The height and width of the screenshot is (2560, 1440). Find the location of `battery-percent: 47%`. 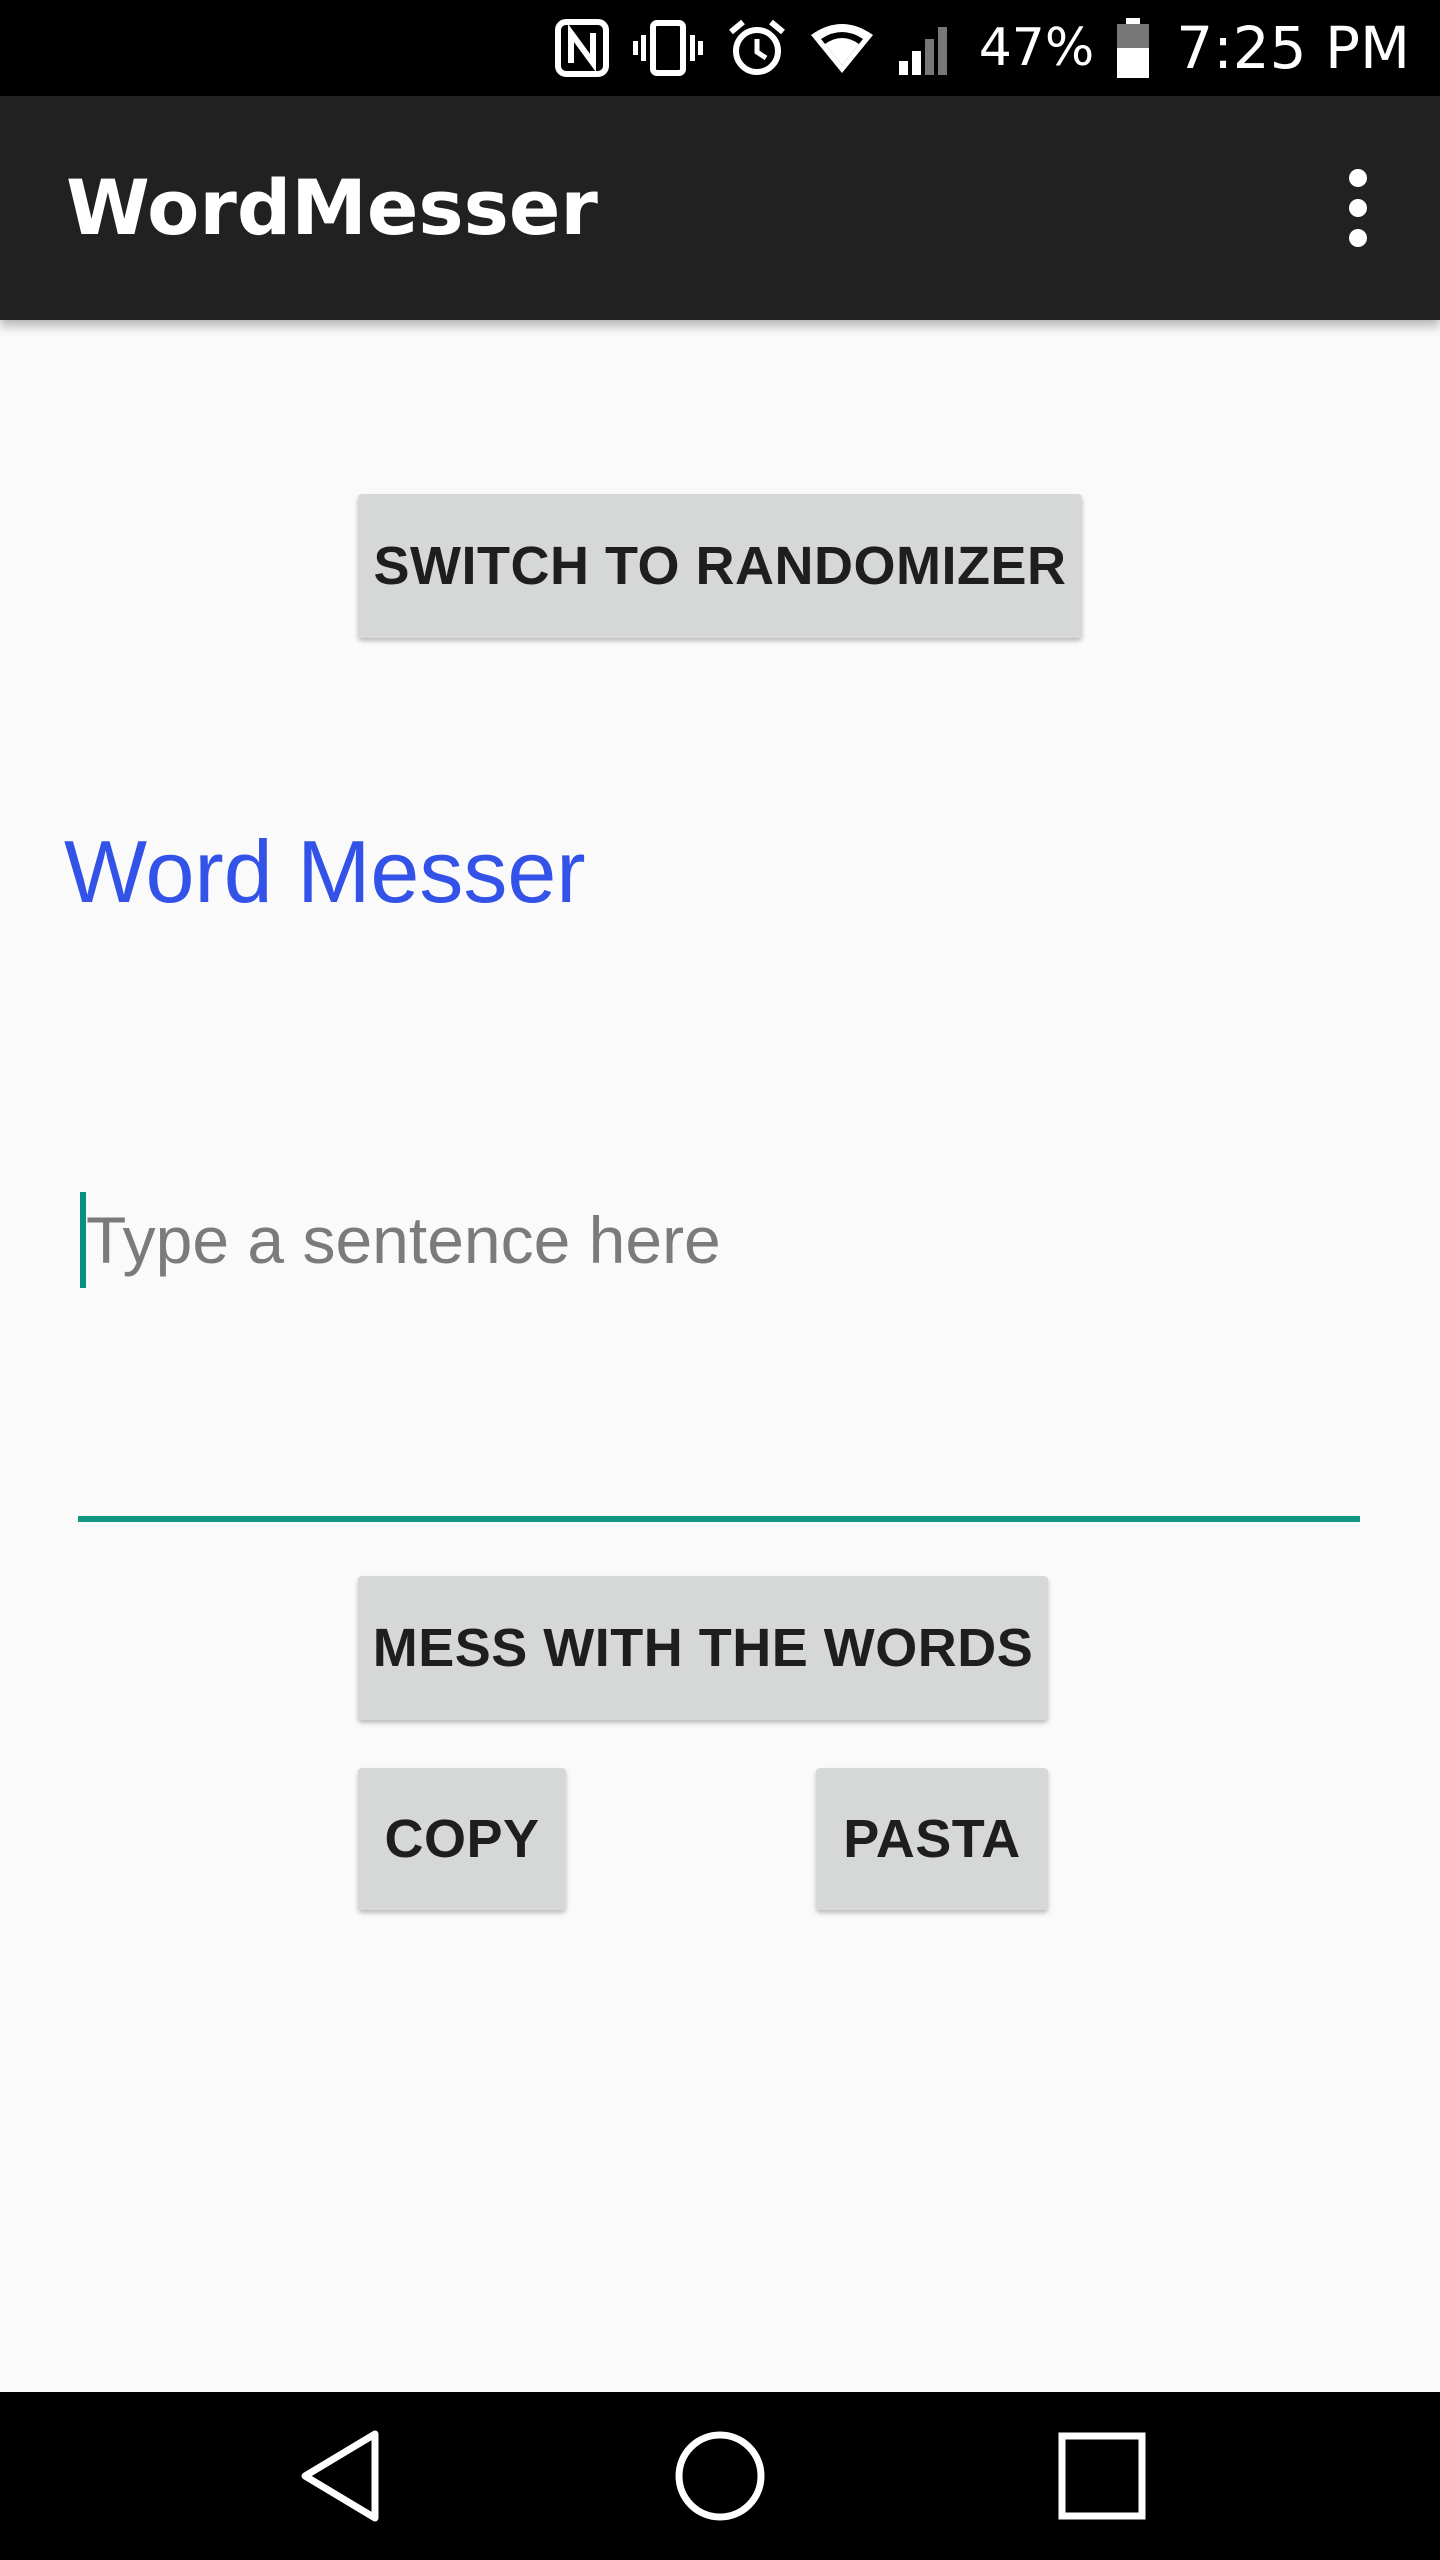

battery-percent: 47% is located at coordinates (1036, 48).